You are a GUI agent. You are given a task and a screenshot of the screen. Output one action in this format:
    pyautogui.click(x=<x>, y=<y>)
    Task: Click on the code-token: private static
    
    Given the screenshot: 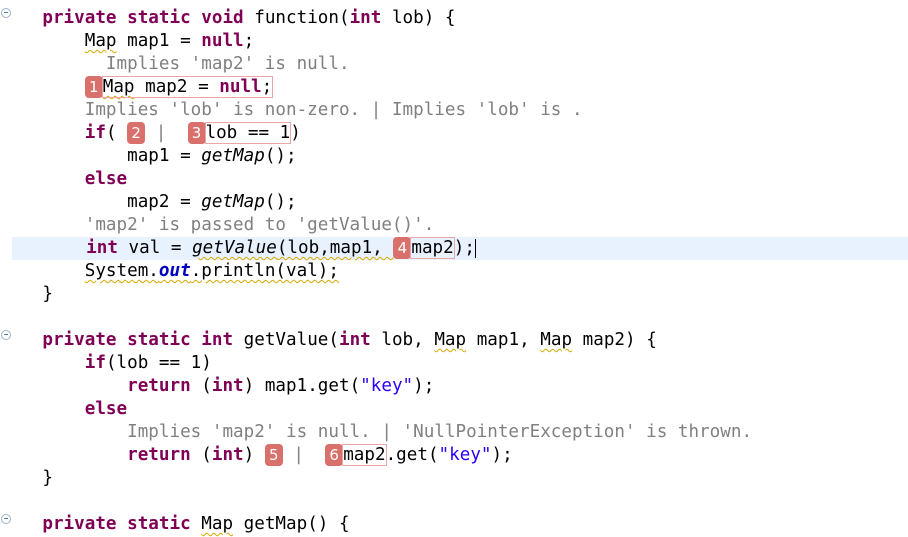 What is the action you would take?
    pyautogui.click(x=116, y=524)
    